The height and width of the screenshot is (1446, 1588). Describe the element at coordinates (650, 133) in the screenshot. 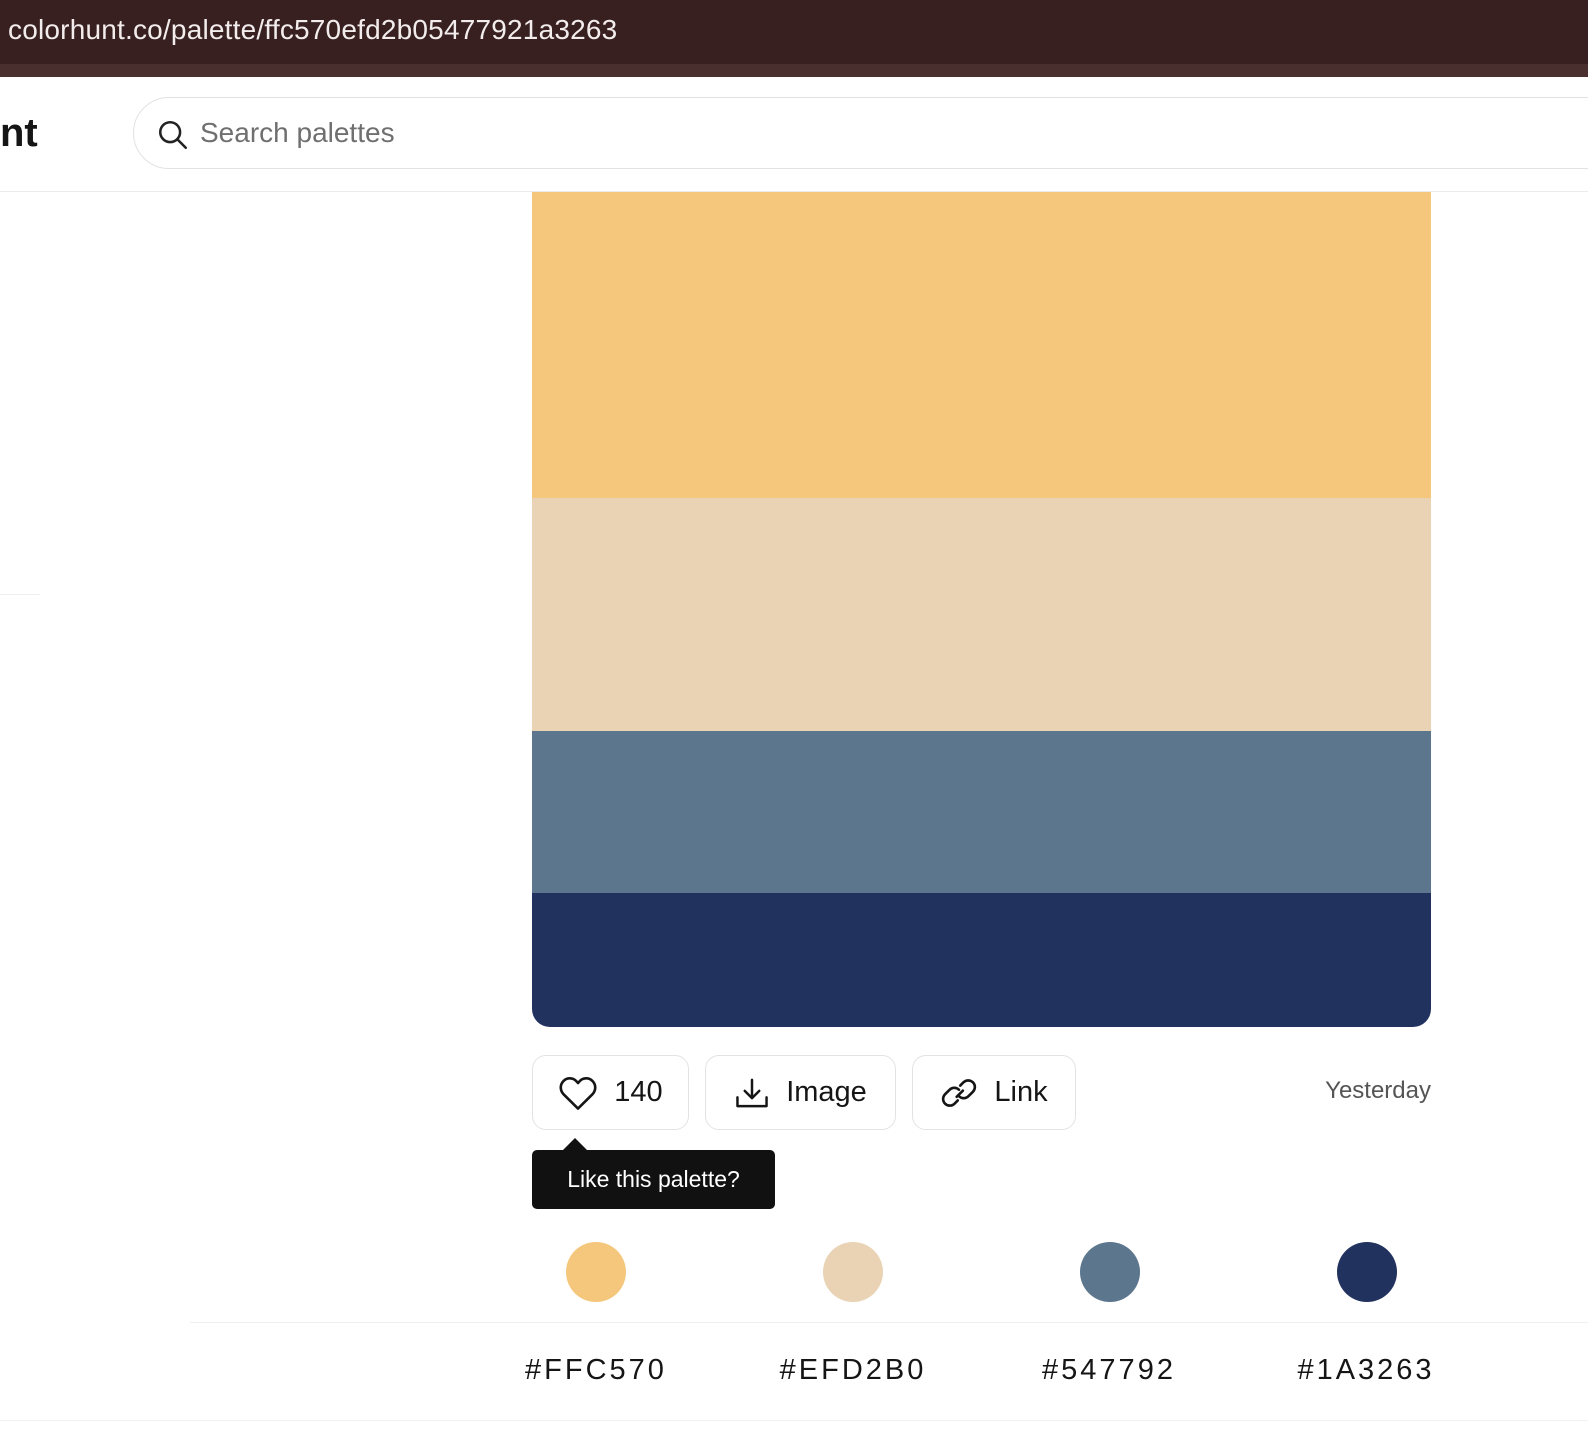

I see `search-input` at that location.